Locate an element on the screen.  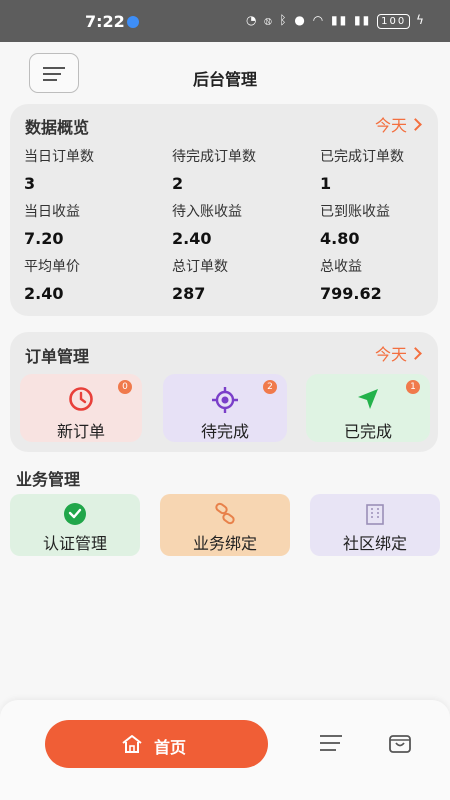
order-management-card: 订单管理 今天 0 新订单 2 待完成 1 已完成 is located at coordinates (224, 392).